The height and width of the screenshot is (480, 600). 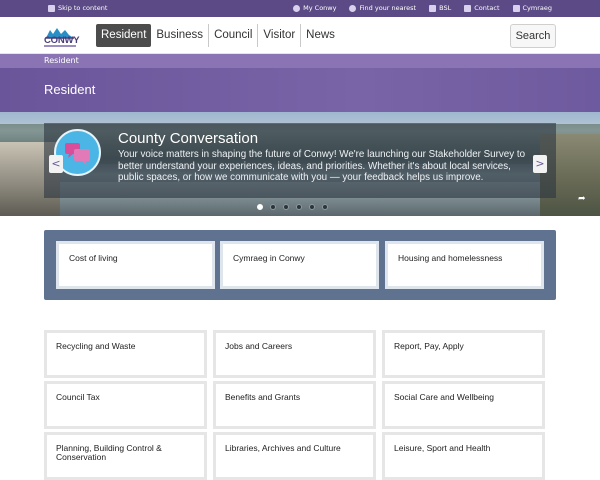 What do you see at coordinates (70, 89) in the screenshot?
I see `page-title: Resident` at bounding box center [70, 89].